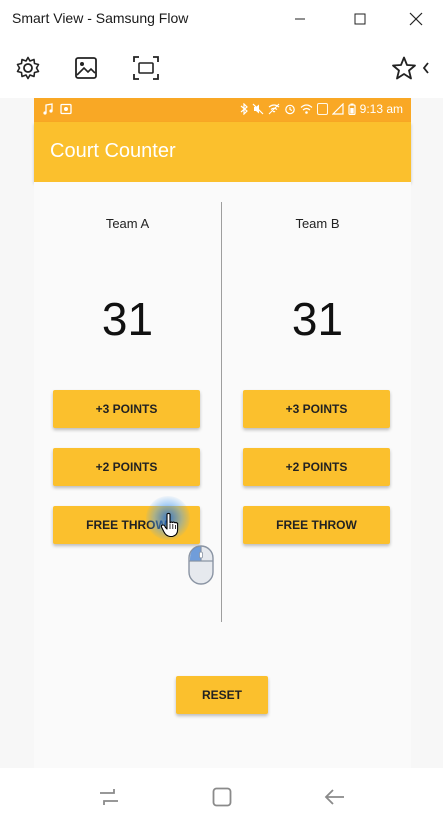 This screenshot has height=824, width=443. I want to click on team-a-plus3-button: +3 POINTS, so click(126, 409).